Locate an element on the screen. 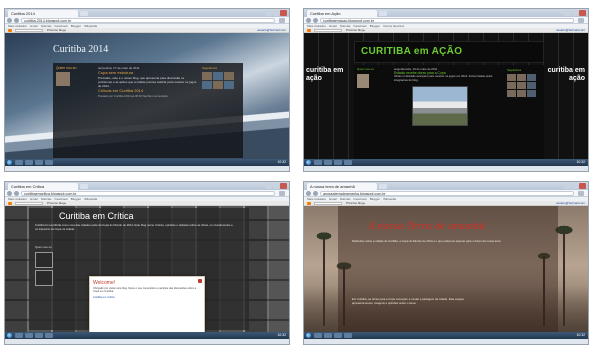  blog-title: Curitiba 2014 is located at coordinates (80, 49).